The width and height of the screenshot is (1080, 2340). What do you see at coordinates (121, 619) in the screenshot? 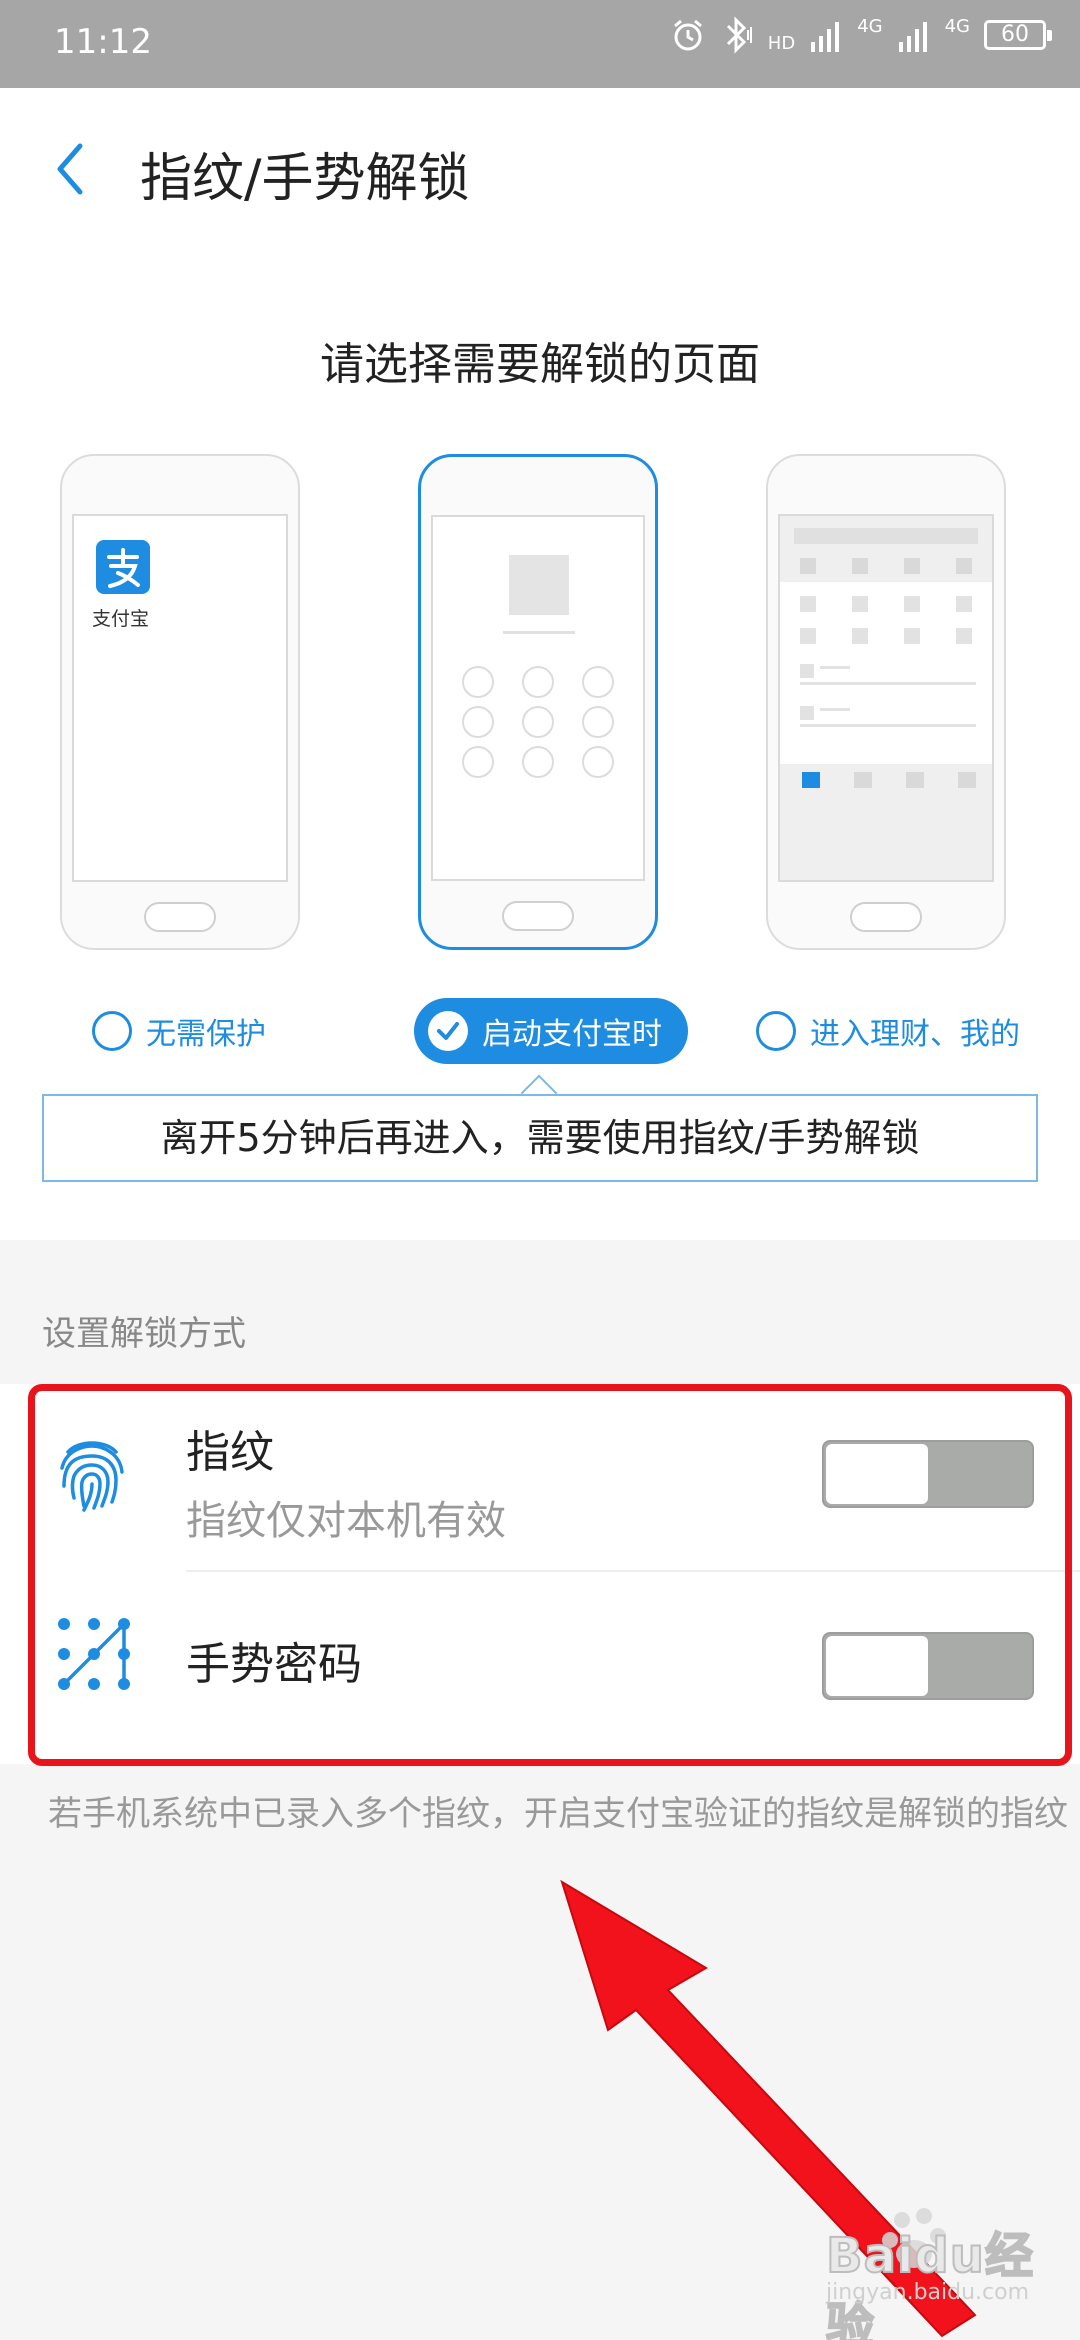
I see `preview-app-label: 支付宝` at bounding box center [121, 619].